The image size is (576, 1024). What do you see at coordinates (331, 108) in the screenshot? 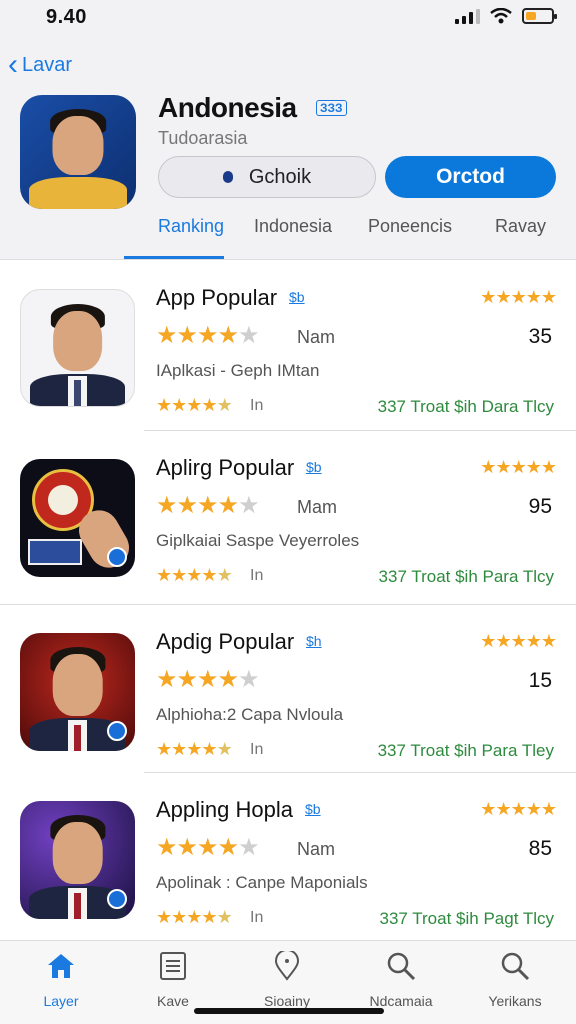
I see `app-badge: ЗЗЗ` at bounding box center [331, 108].